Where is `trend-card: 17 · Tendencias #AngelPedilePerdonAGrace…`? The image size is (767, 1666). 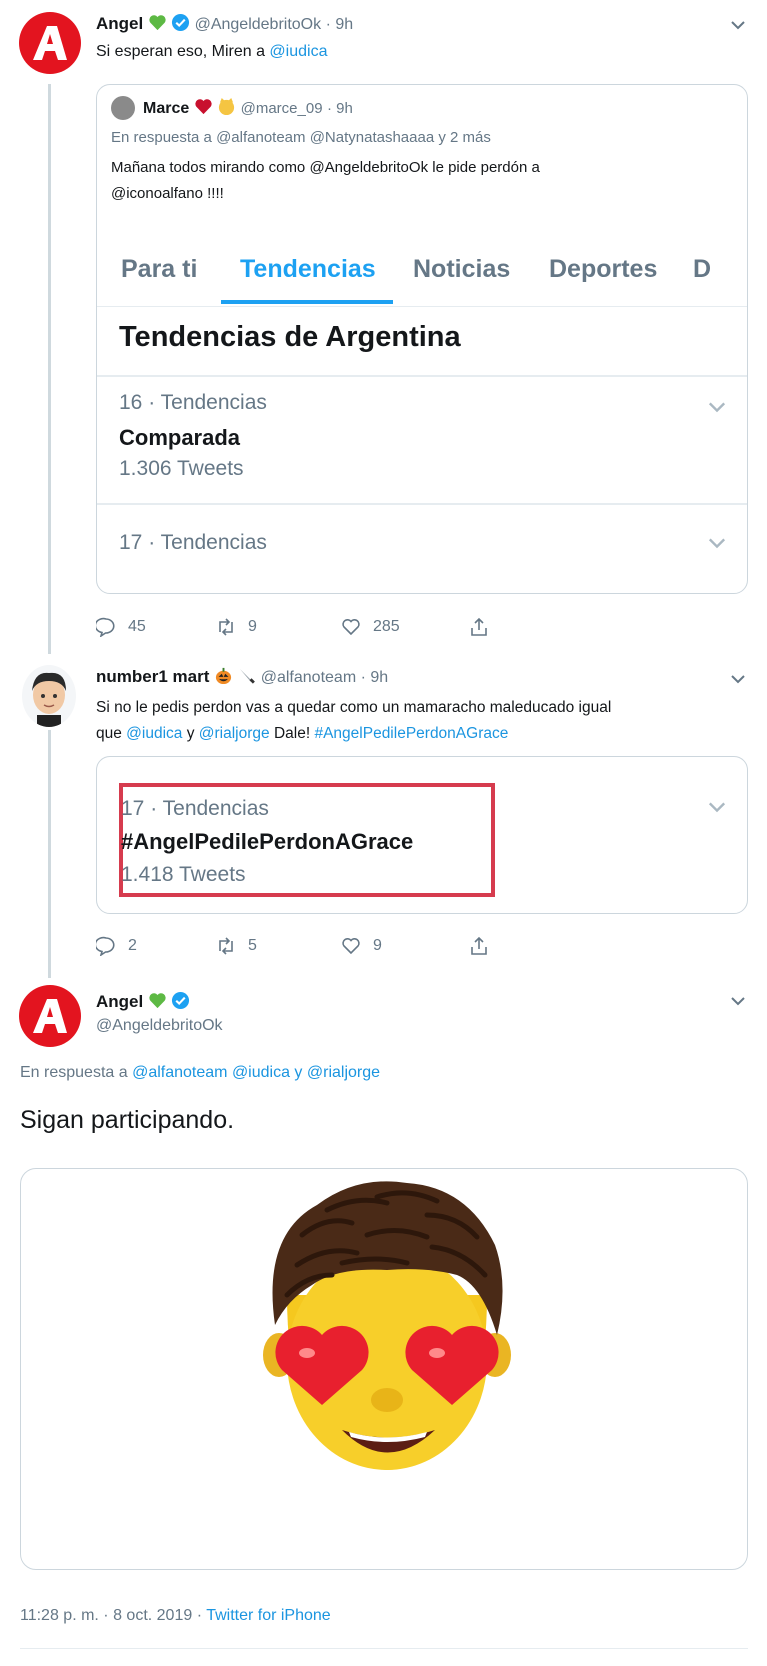
trend-card: 17 · Tendencias #AngelPedilePerdonAGrace… is located at coordinates (422, 835).